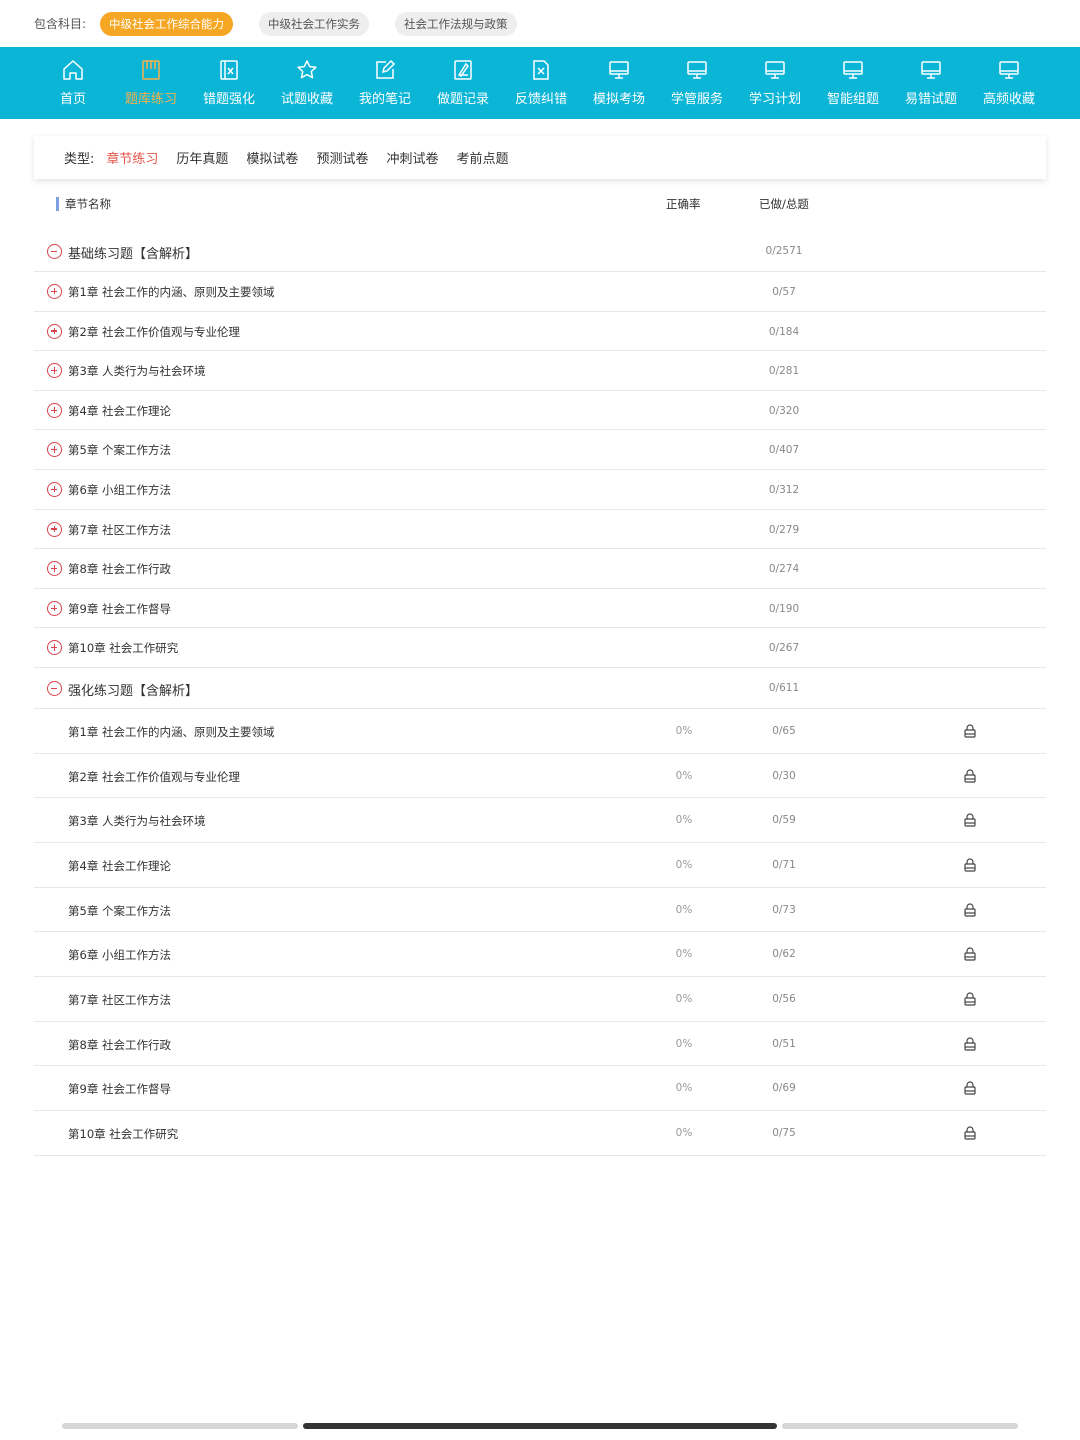  I want to click on nav-label: 智能组题, so click(852, 99).